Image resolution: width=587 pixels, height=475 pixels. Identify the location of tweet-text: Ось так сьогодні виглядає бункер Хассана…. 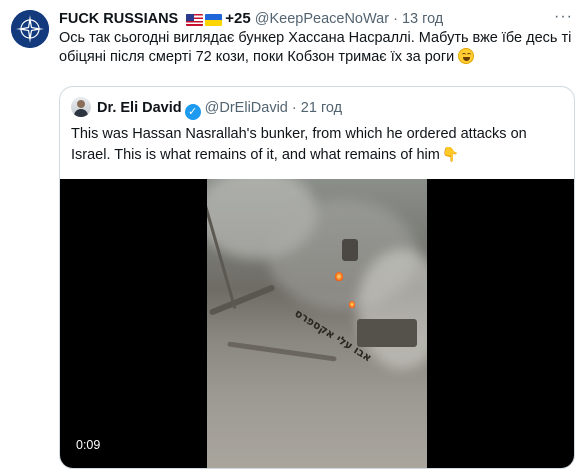
(316, 48).